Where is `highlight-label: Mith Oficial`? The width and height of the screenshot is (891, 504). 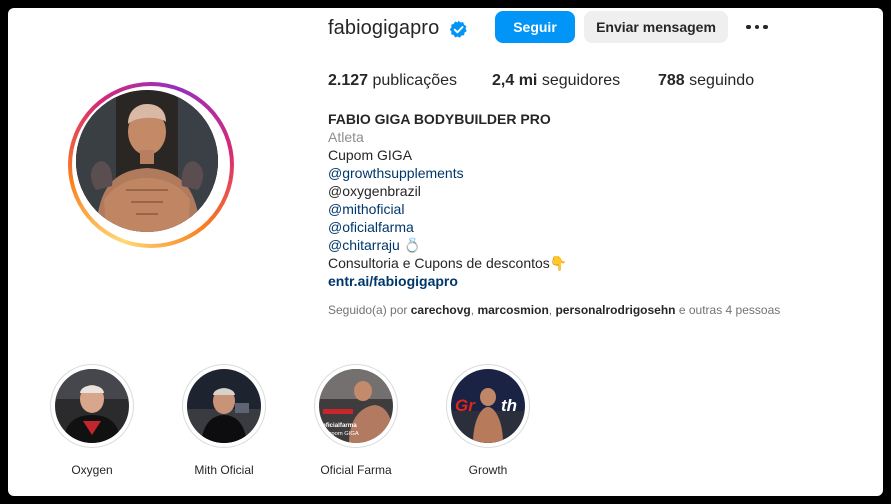
highlight-label: Mith Oficial is located at coordinates (224, 470).